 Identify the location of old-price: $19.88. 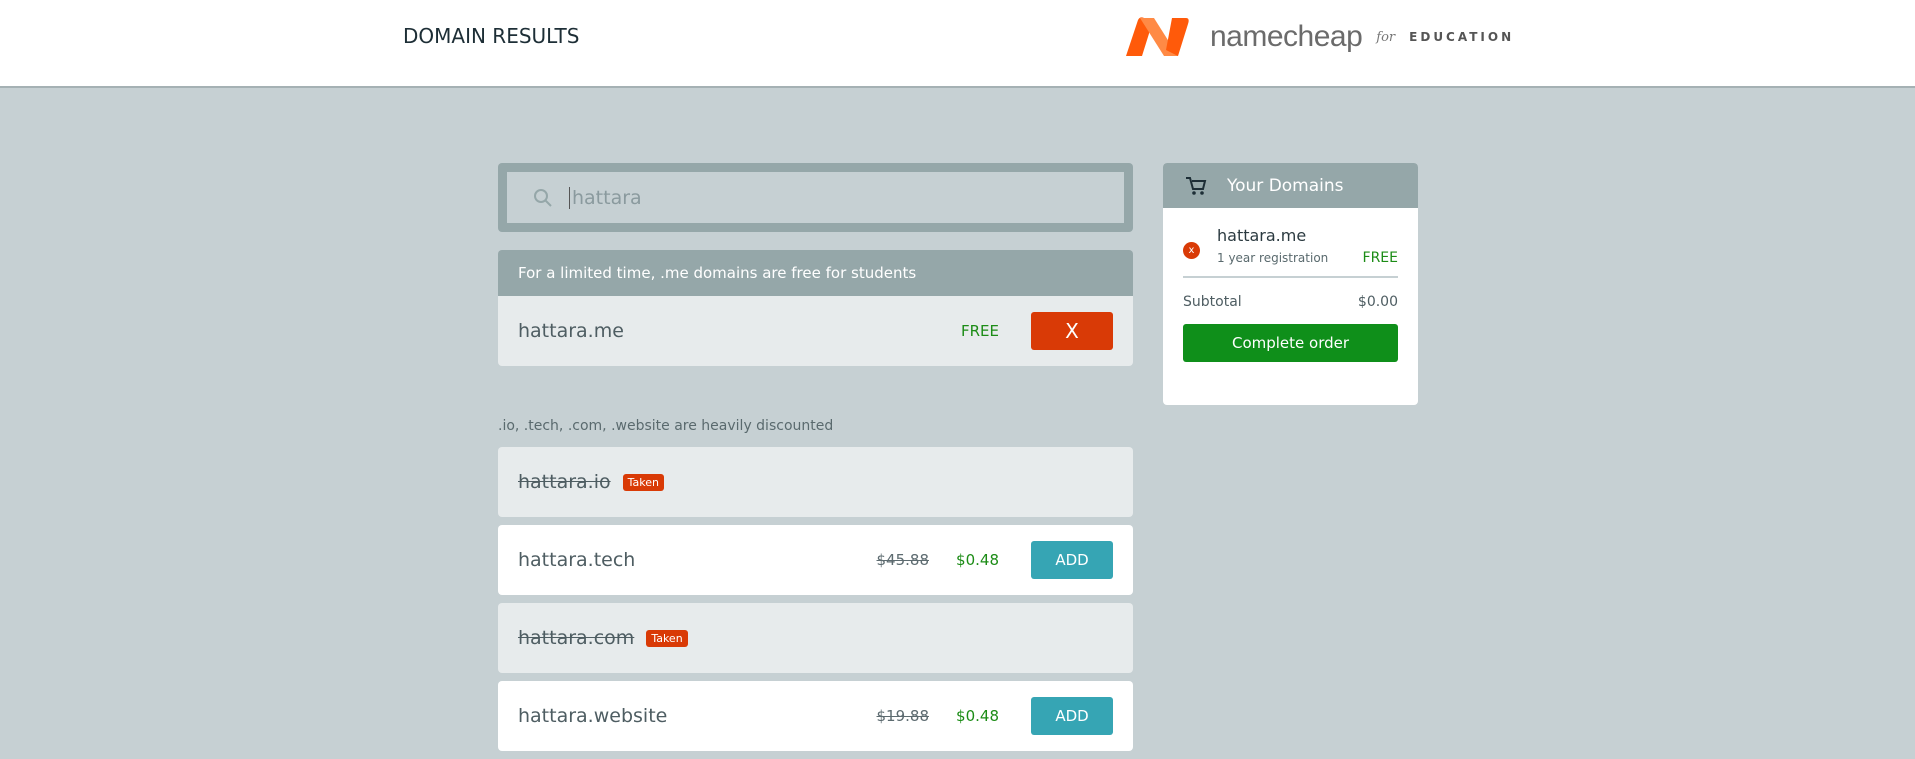
(903, 716).